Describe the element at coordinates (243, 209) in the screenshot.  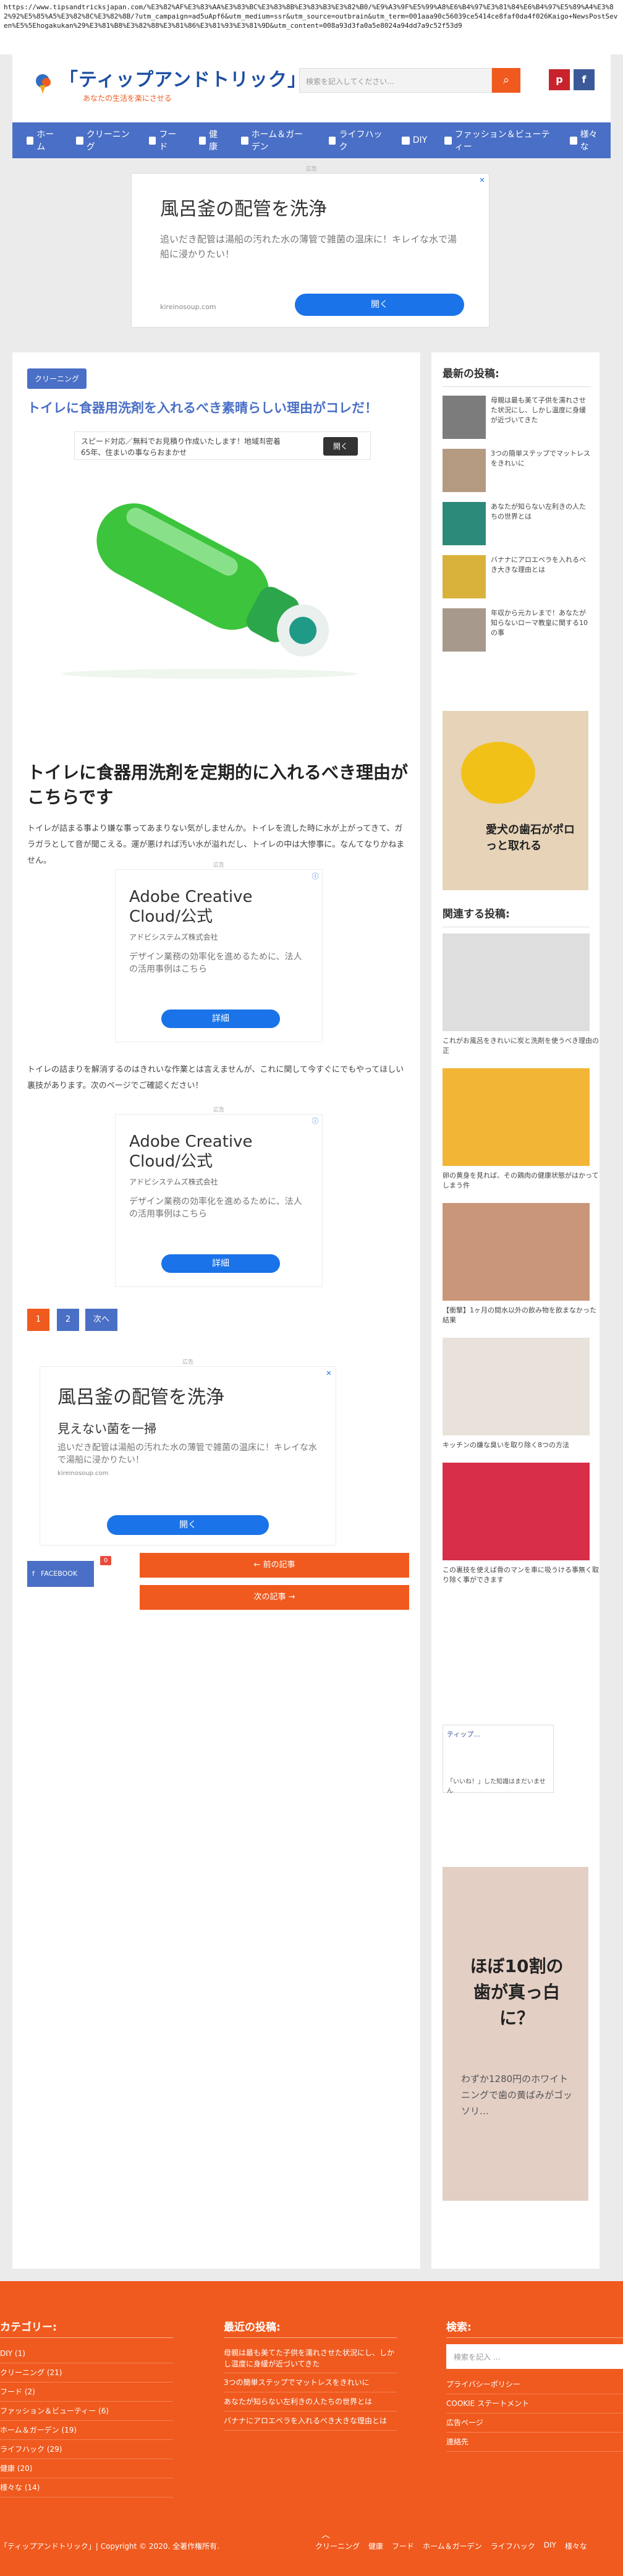
I see `top-ad-title: 風呂釜の配管を洗浄` at that location.